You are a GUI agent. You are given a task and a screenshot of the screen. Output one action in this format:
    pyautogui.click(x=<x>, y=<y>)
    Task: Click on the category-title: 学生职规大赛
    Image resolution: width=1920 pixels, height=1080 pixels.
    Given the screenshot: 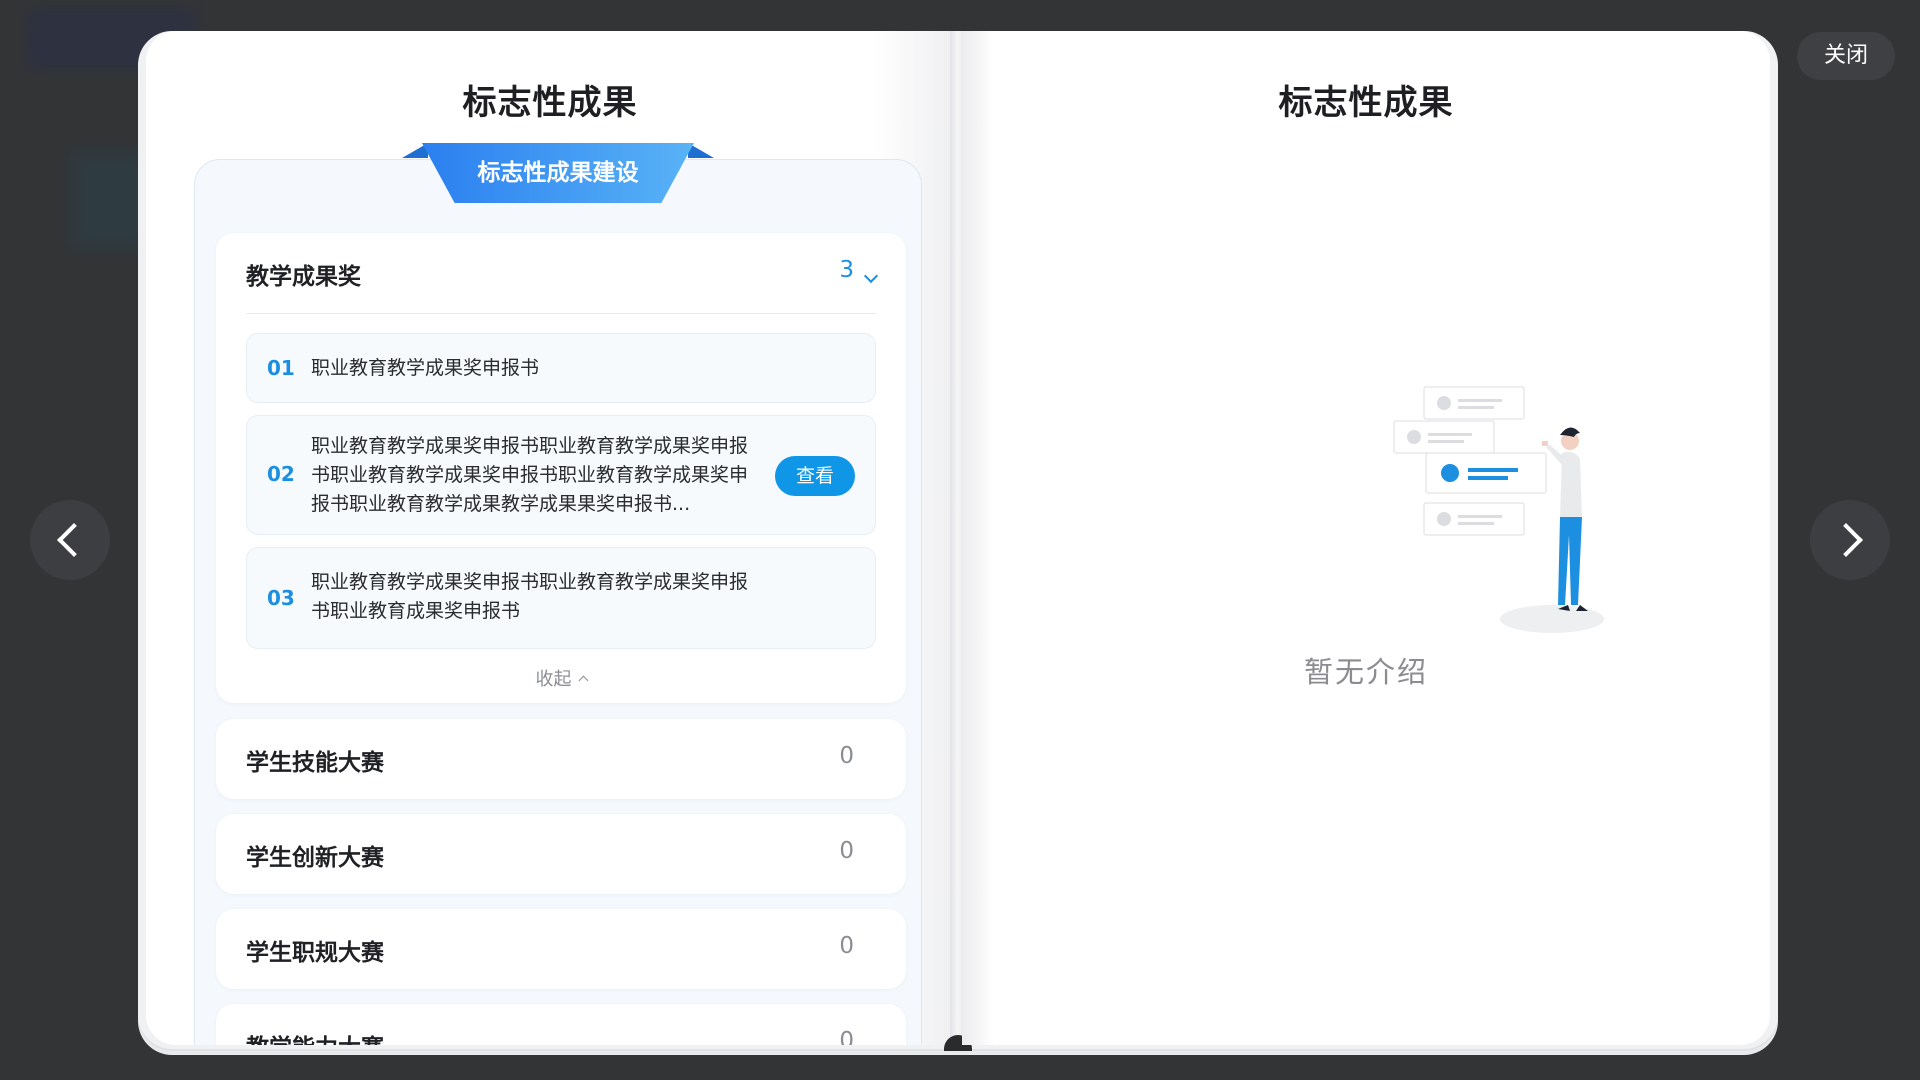 What is the action you would take?
    pyautogui.click(x=315, y=953)
    